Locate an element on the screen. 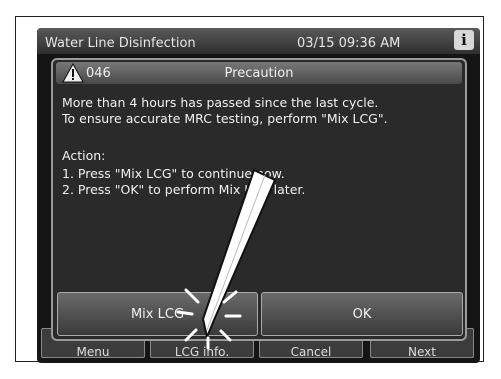  stylus-illustration is located at coordinates (226, 259).